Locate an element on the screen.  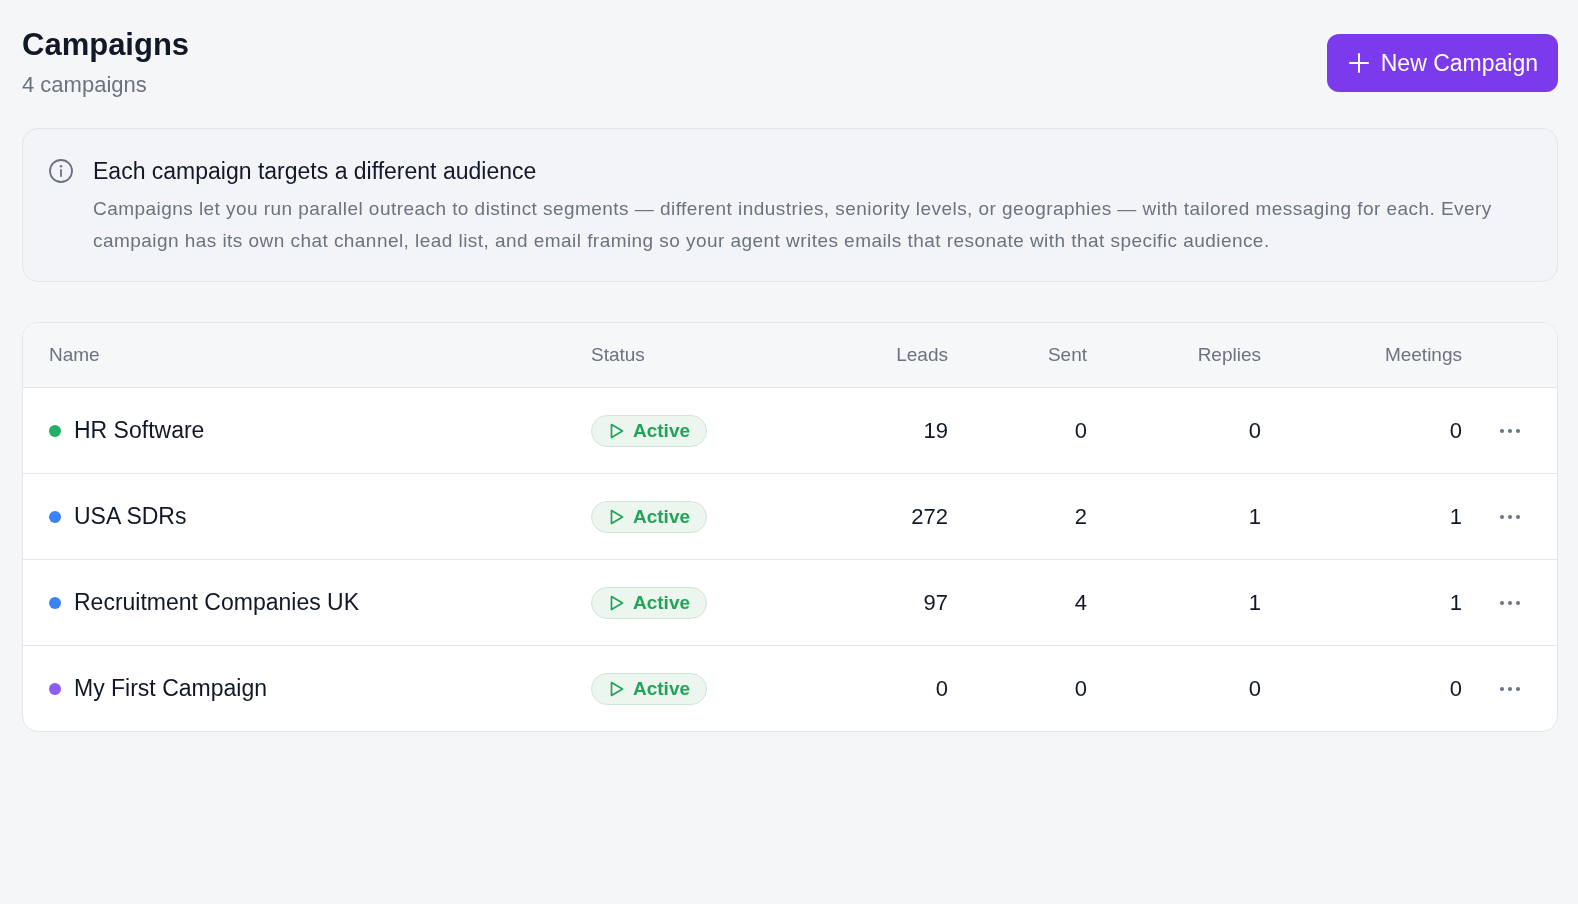
column-header: Leads is located at coordinates (921, 355).